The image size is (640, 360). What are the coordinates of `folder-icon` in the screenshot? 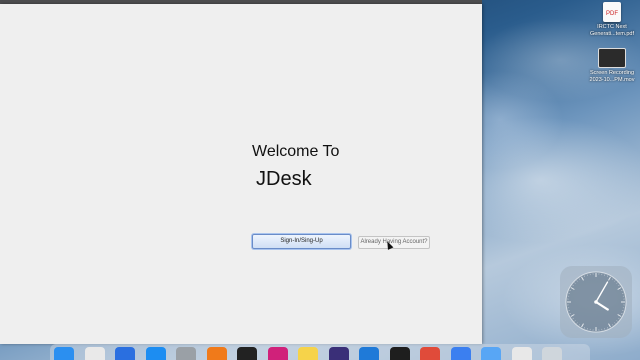 It's located at (491, 353).